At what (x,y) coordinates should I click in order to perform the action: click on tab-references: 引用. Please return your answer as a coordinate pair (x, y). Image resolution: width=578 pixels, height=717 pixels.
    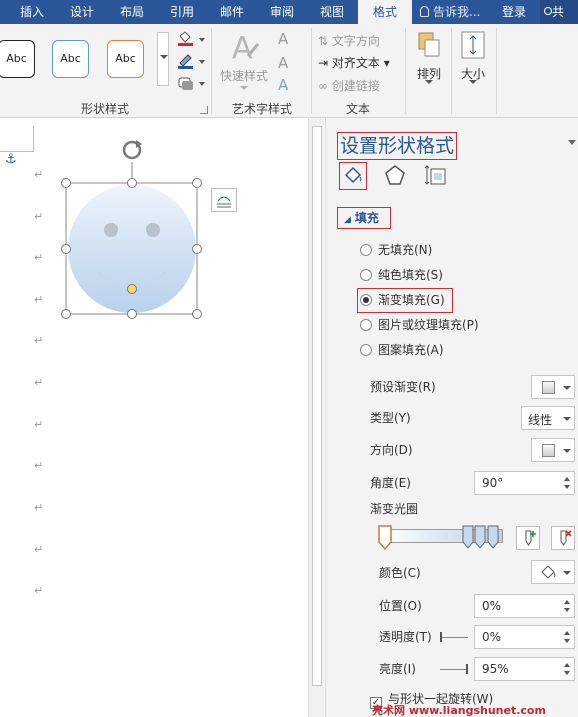
    Looking at the image, I should click on (182, 12).